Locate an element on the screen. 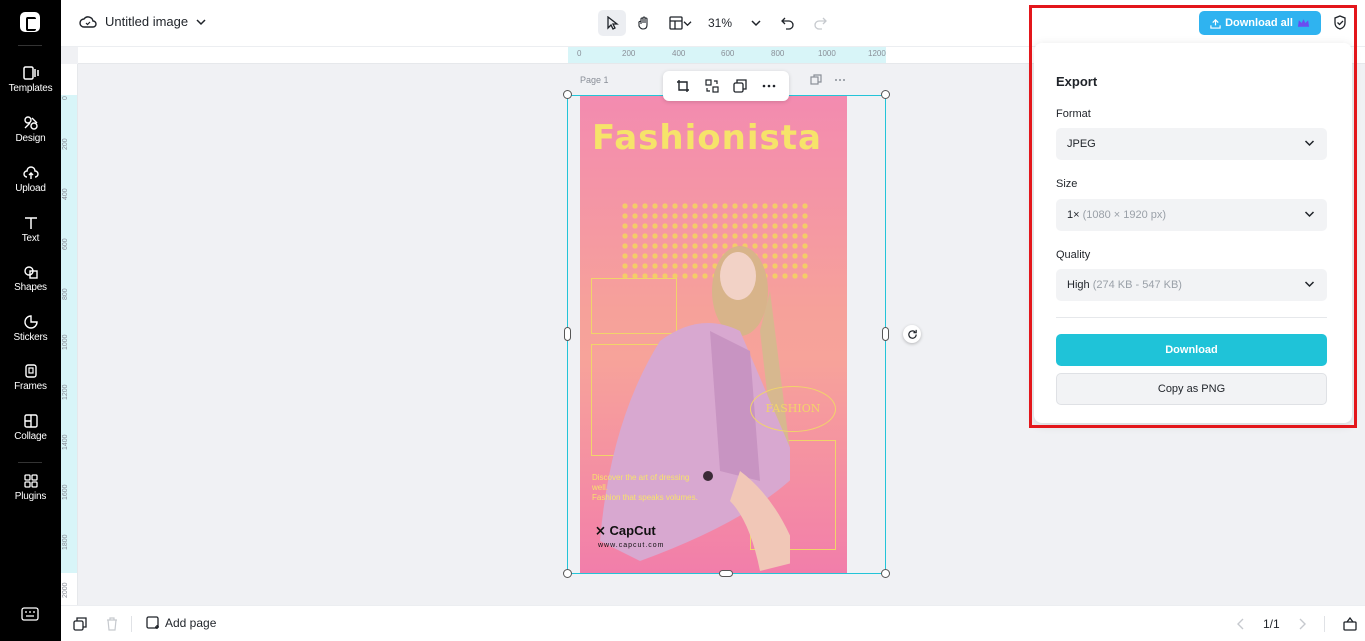 Image resolution: width=1365 pixels, height=641 pixels. design-icon is located at coordinates (30, 123).